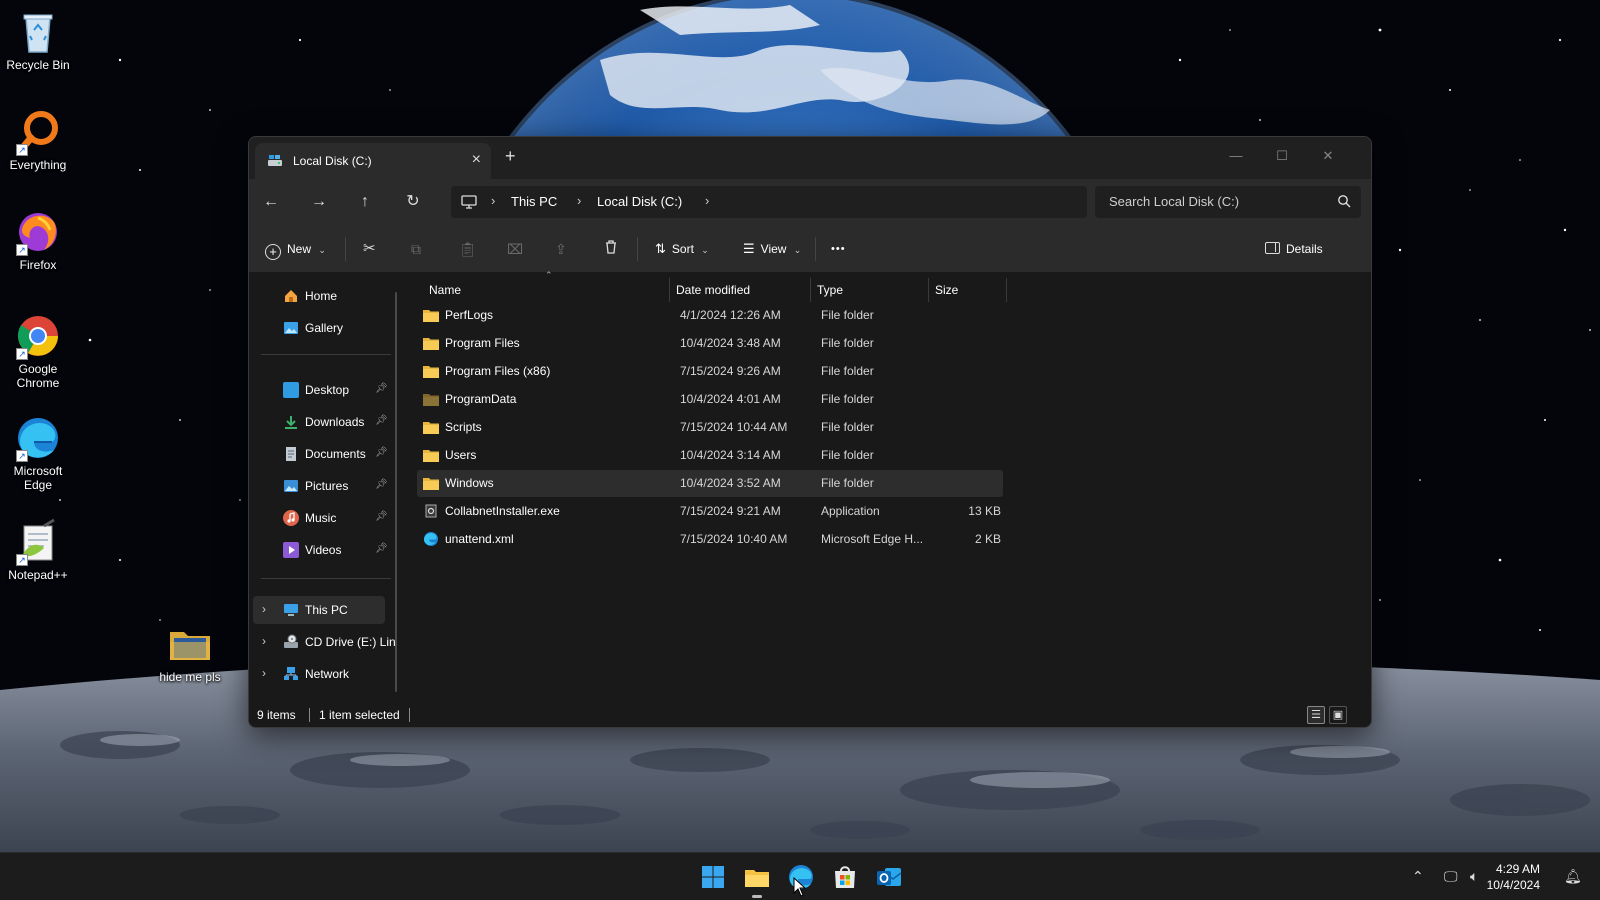 The height and width of the screenshot is (900, 1600). Describe the element at coordinates (416, 249) in the screenshot. I see `copy-icon: ⧉` at that location.